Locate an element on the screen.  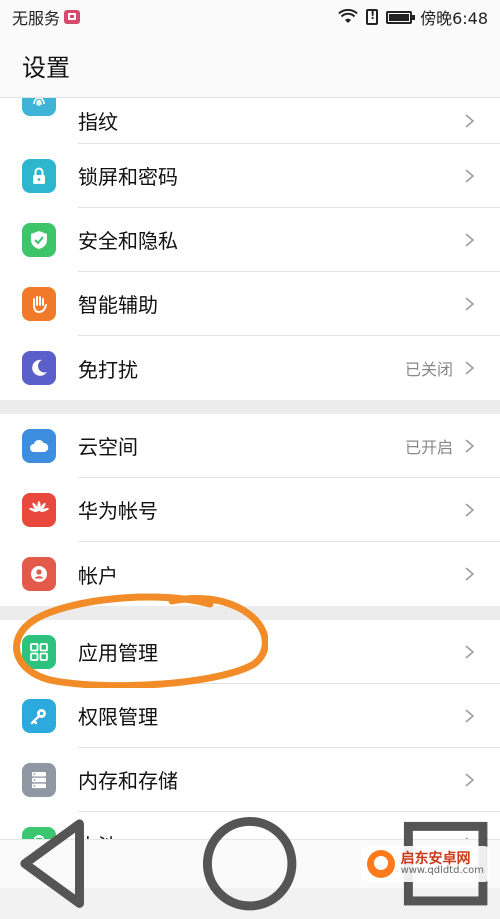
sim-card-icon is located at coordinates (72, 17).